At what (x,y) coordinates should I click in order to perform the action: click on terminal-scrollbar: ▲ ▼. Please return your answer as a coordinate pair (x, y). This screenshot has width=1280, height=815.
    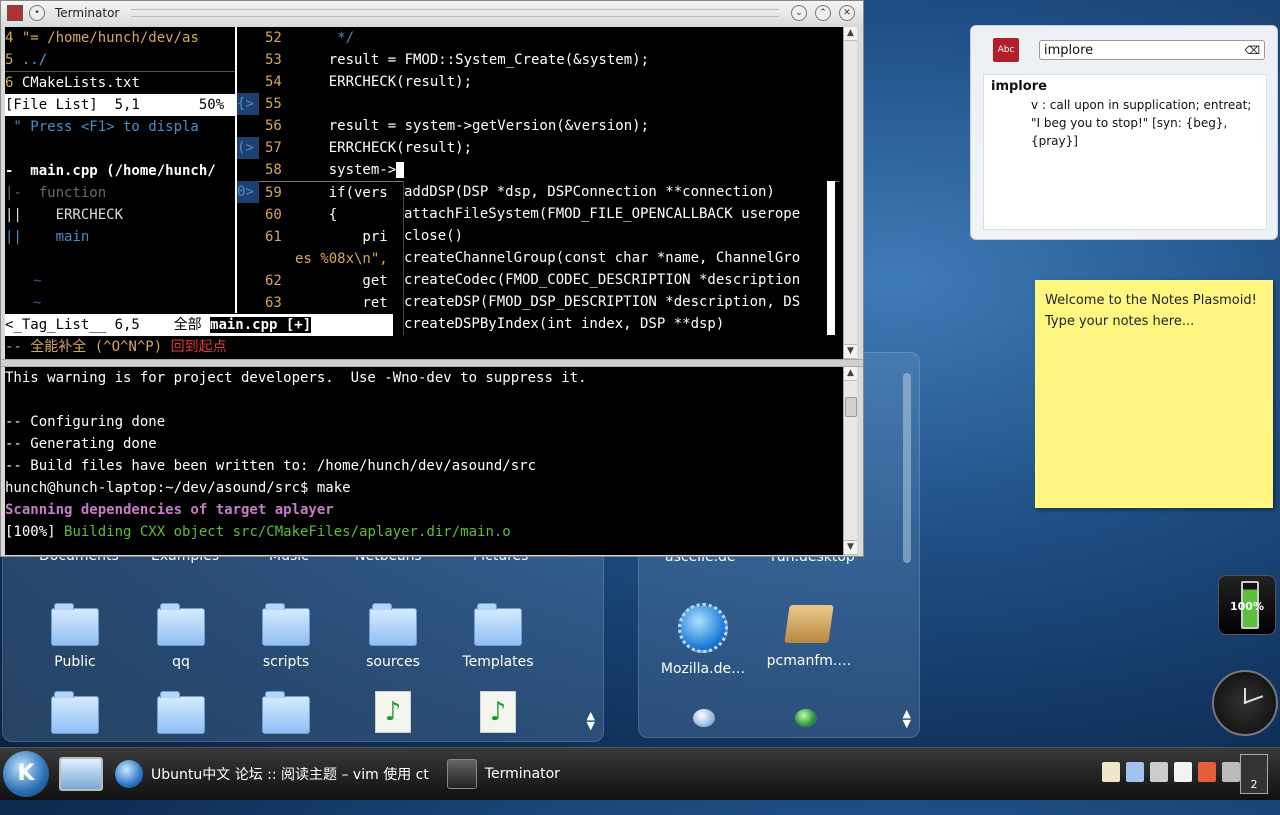
    Looking at the image, I should click on (850, 461).